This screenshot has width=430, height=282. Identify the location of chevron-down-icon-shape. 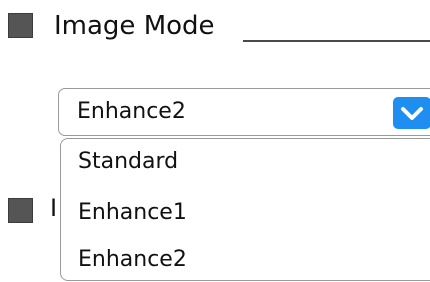
(412, 113).